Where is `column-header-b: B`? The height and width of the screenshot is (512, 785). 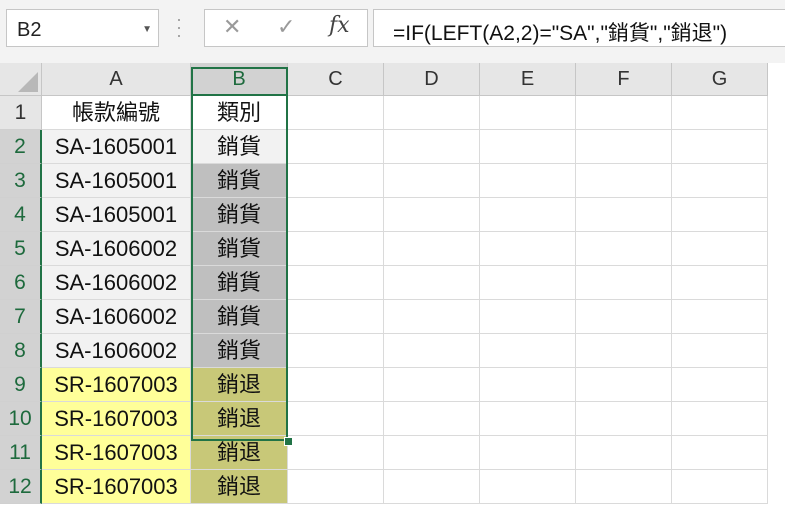
column-header-b: B is located at coordinates (239, 79).